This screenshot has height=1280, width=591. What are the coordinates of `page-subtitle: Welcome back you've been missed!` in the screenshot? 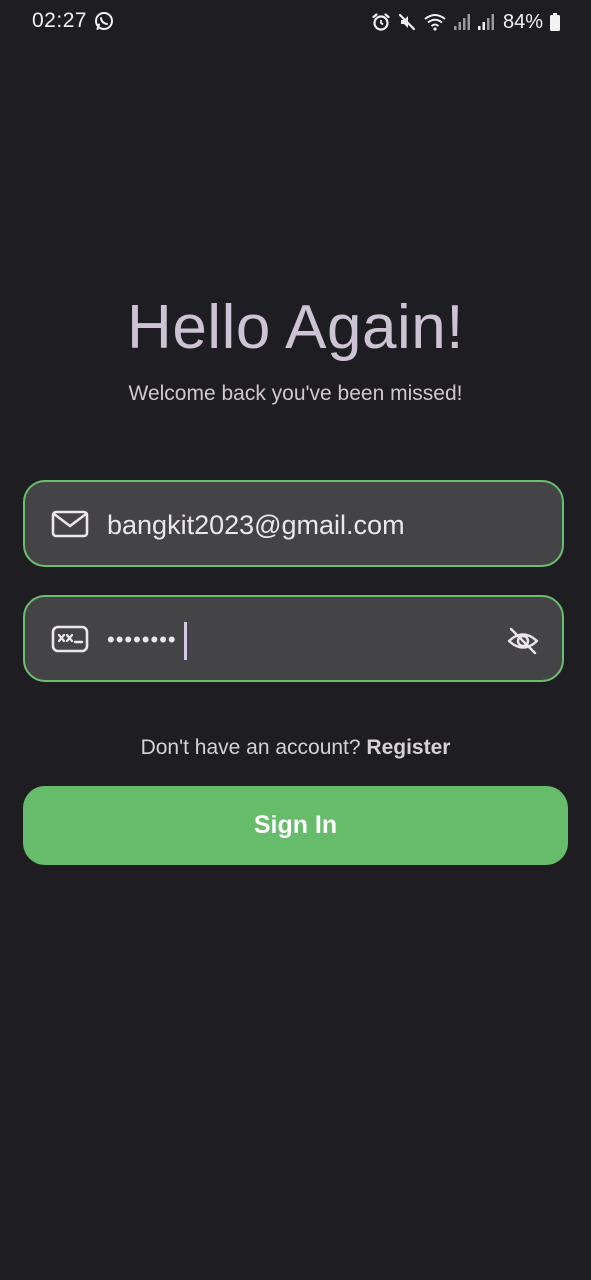 It's located at (295, 393).